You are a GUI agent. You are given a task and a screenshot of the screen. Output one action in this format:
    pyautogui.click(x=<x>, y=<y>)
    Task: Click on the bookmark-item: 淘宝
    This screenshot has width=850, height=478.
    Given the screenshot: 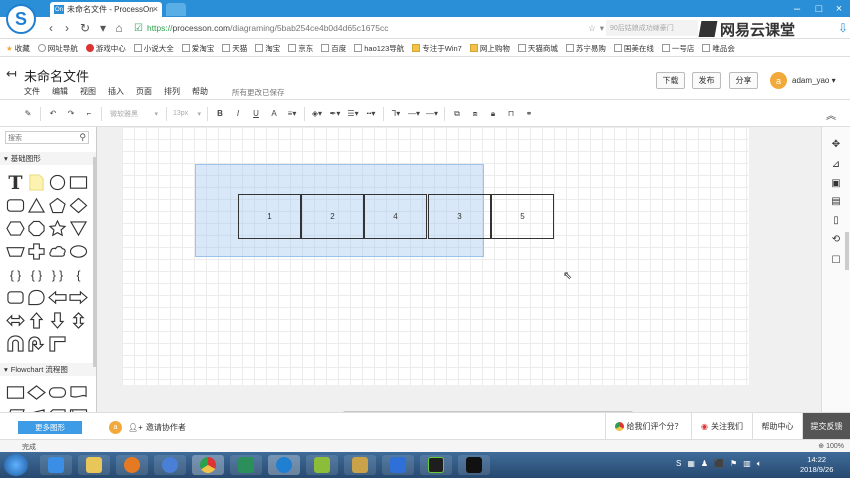 What is the action you would take?
    pyautogui.click(x=269, y=48)
    